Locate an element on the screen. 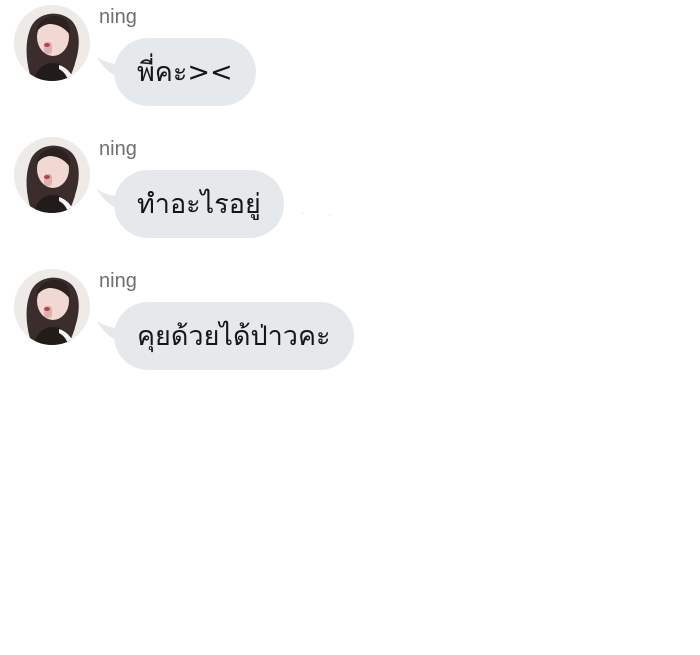 This screenshot has height=655, width=700. message-text: ทำอะไรอยู่ is located at coordinates (199, 204).